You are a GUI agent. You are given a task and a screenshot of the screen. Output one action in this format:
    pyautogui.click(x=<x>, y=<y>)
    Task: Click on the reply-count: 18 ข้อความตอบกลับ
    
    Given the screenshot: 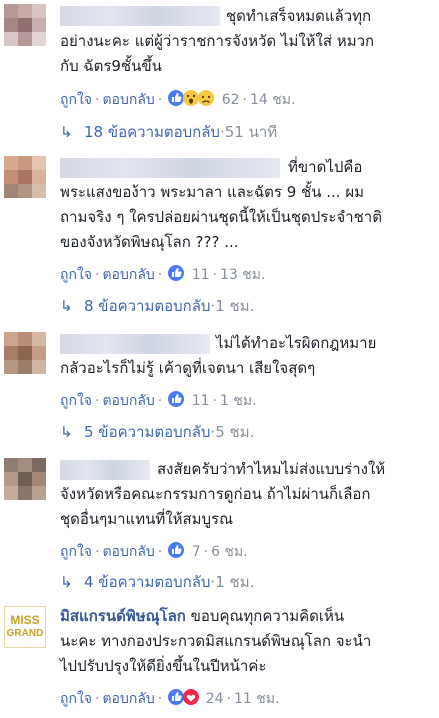 What is the action you would take?
    pyautogui.click(x=152, y=132)
    